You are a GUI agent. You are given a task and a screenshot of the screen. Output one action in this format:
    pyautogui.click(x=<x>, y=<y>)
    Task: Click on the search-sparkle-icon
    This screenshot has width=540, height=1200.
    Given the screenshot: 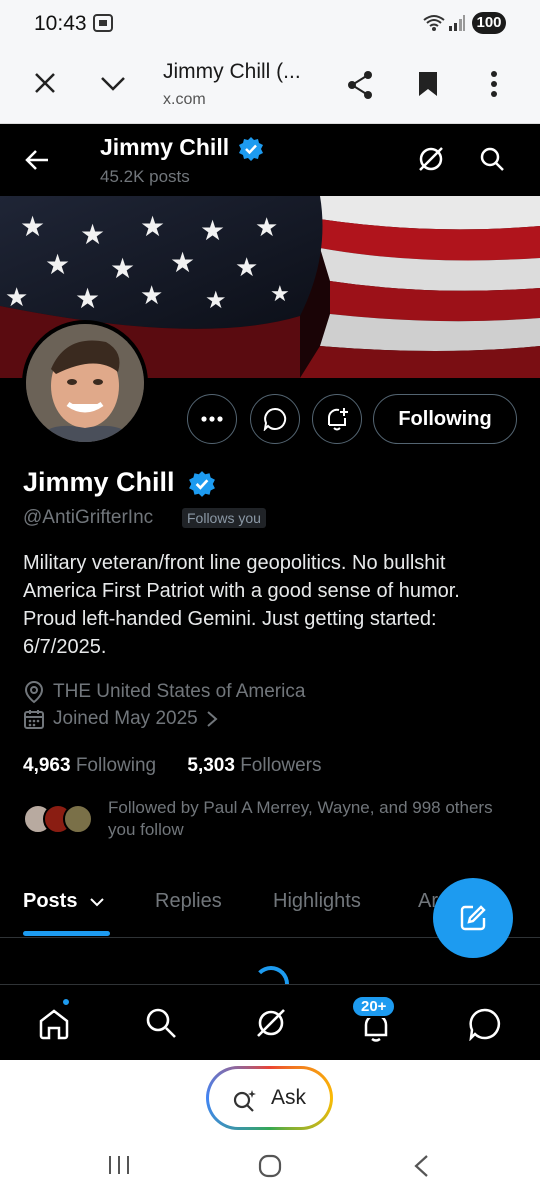 What is the action you would take?
    pyautogui.click(x=244, y=1101)
    